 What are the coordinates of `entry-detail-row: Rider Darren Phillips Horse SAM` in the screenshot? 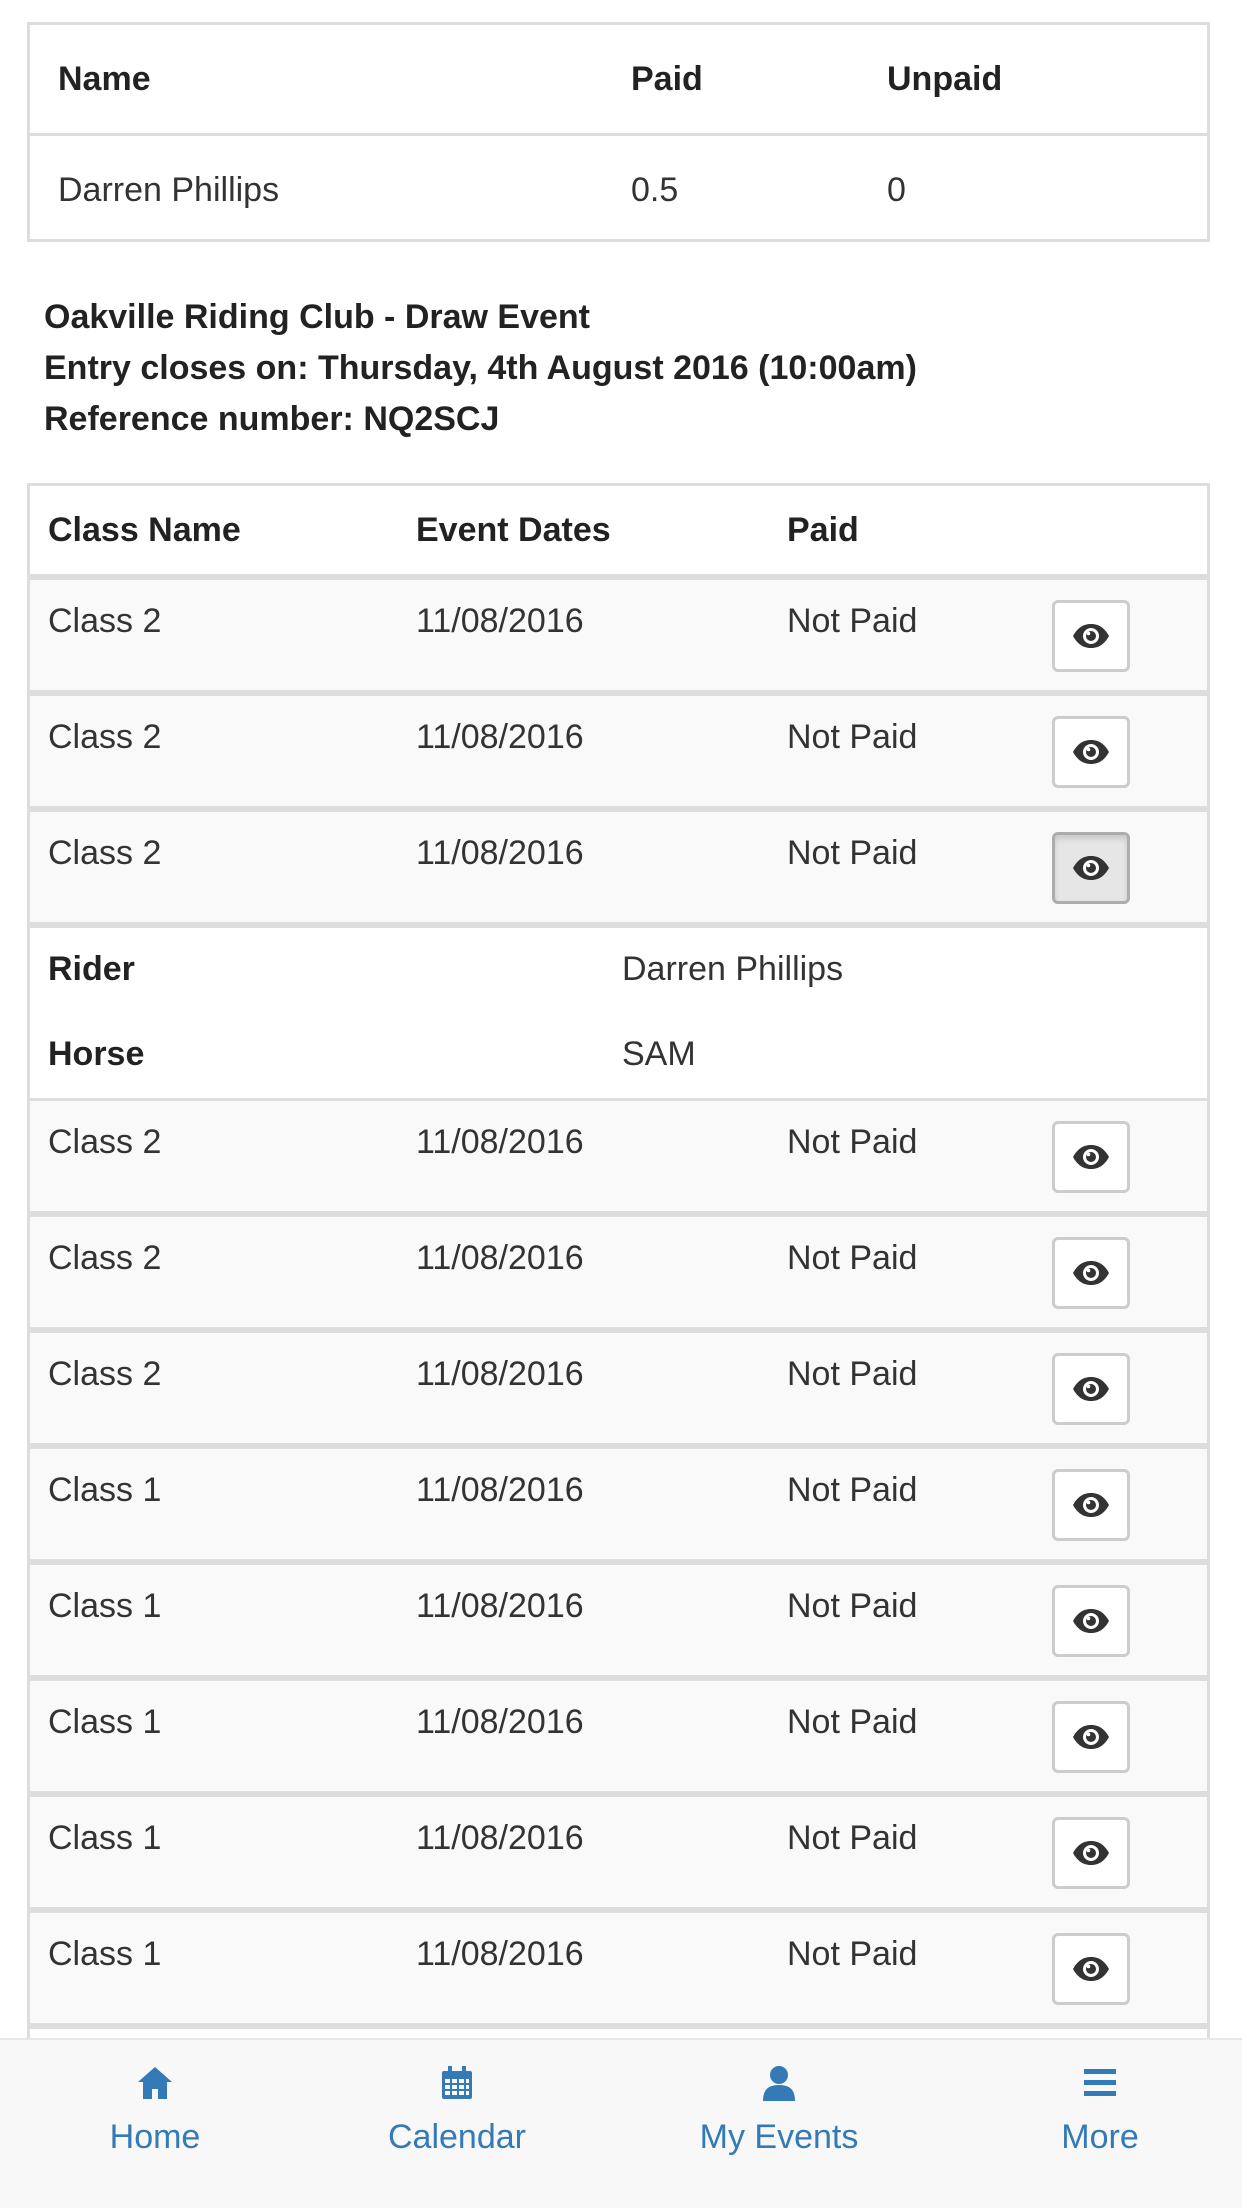 It's located at (618, 1014).